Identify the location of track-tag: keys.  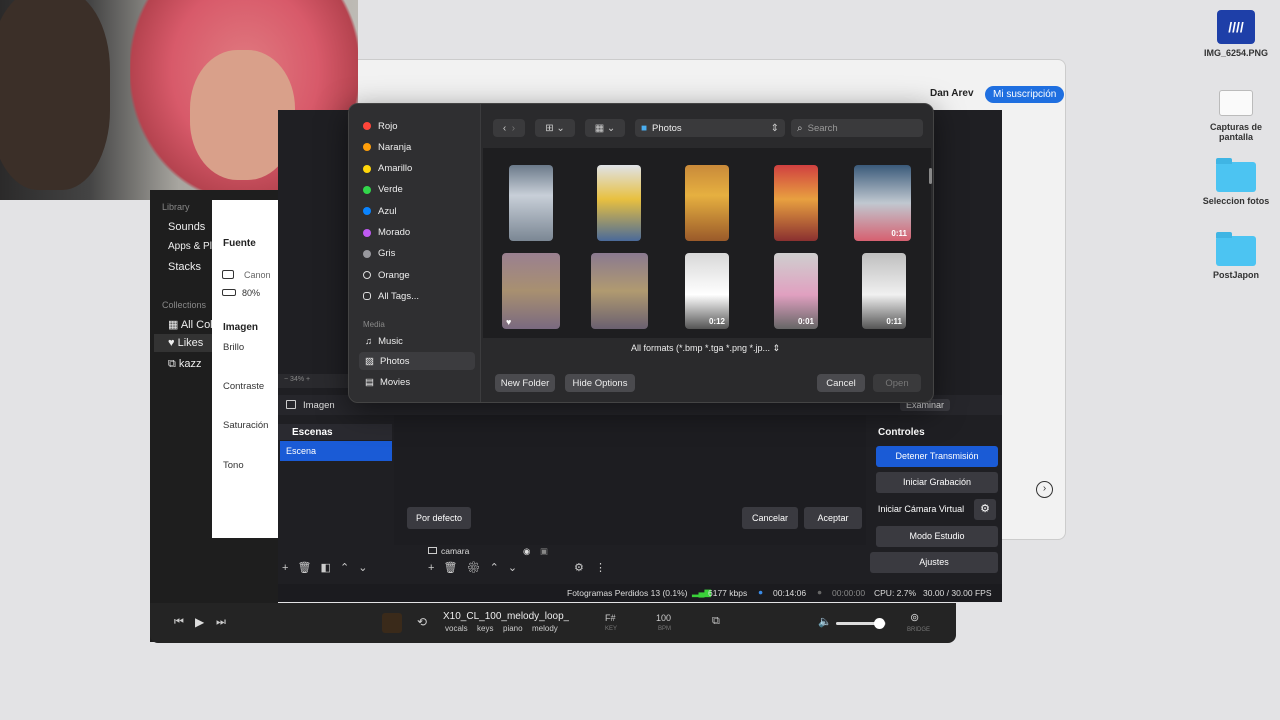
(485, 628).